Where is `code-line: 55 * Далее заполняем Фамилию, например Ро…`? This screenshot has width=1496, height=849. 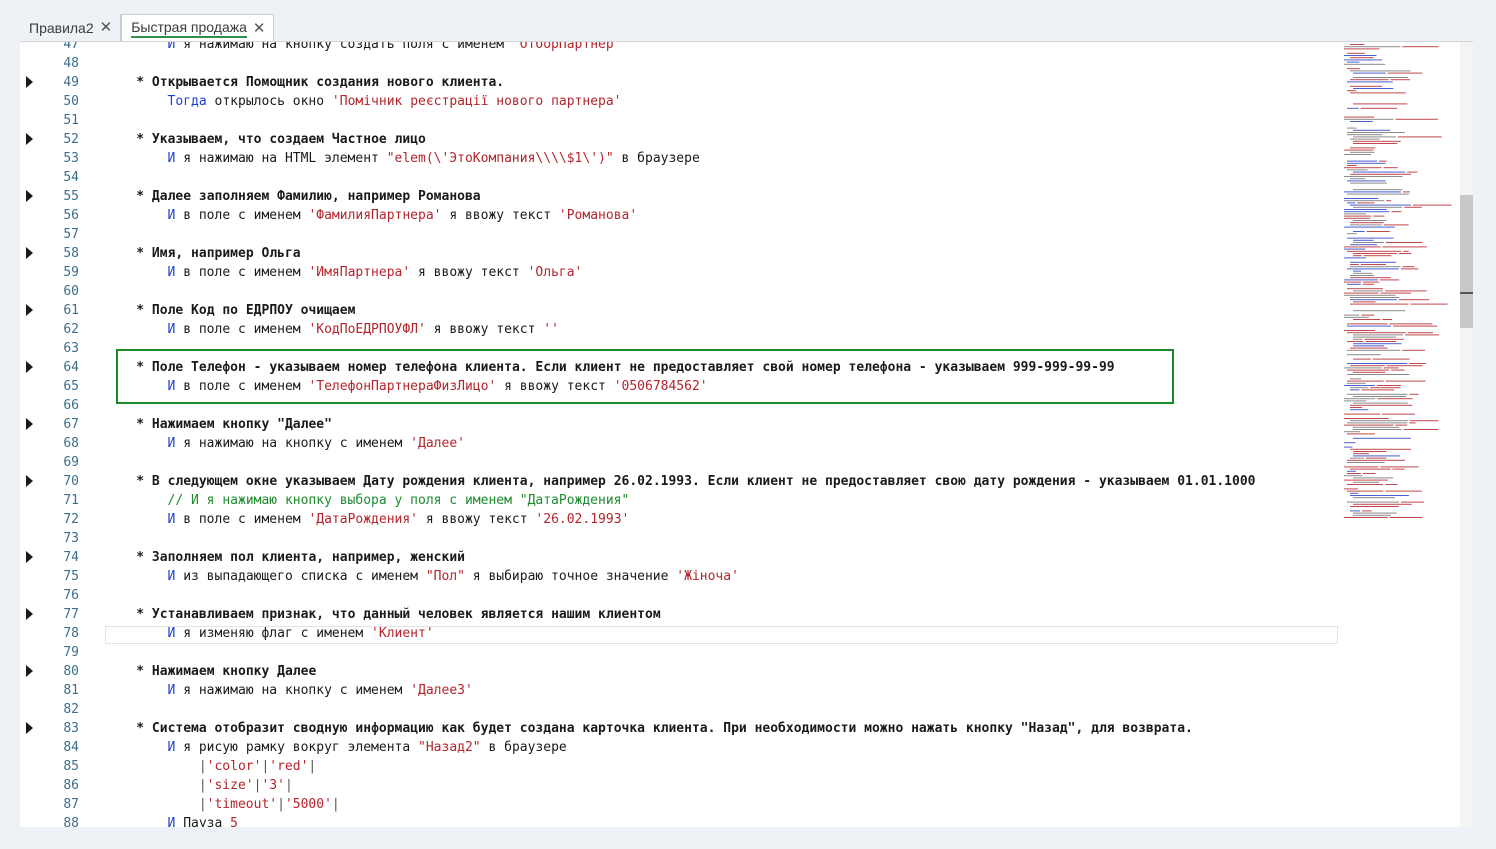 code-line: 55 * Далее заполняем Фамилию, например Ро… is located at coordinates (746, 196).